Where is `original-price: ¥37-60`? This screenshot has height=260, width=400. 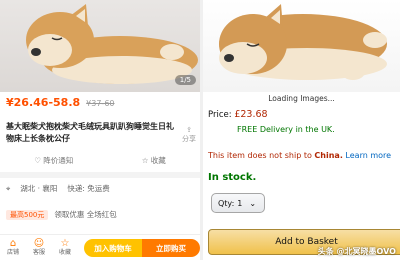 original-price: ¥37-60 is located at coordinates (100, 103).